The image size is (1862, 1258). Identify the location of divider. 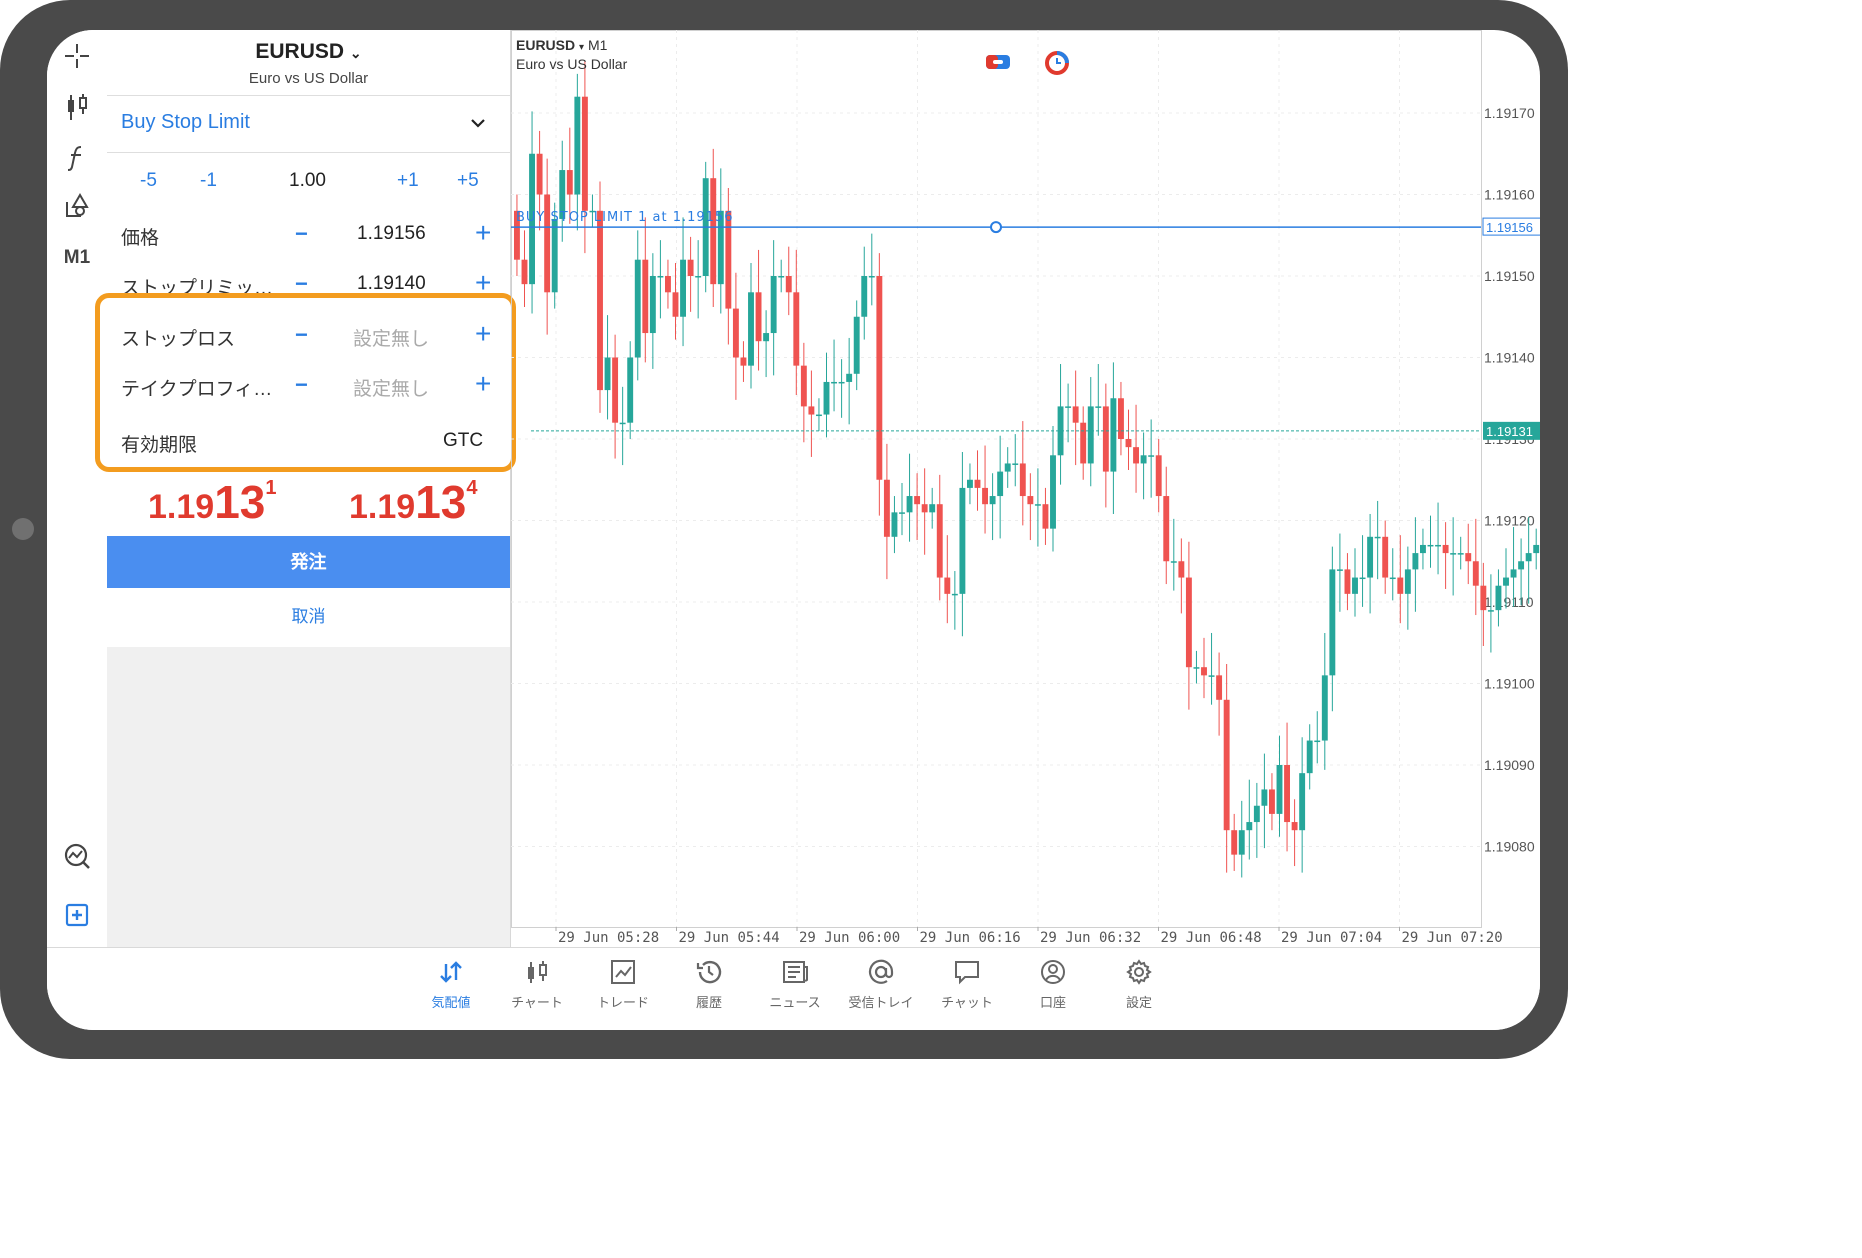
(308, 95).